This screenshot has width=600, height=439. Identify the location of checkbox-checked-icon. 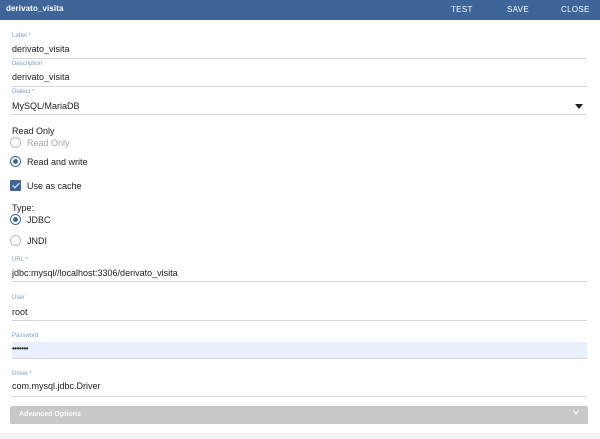
(15, 185).